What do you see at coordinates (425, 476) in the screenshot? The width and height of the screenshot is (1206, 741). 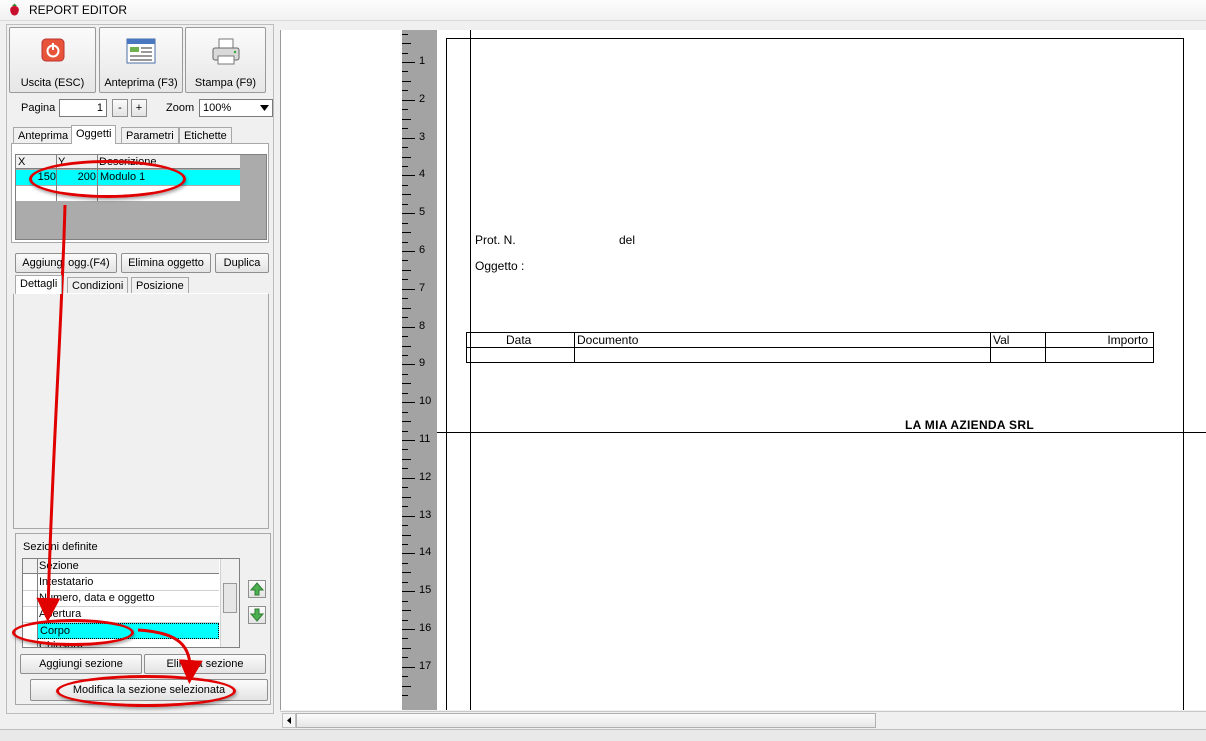 I see `ruler-number: 12` at bounding box center [425, 476].